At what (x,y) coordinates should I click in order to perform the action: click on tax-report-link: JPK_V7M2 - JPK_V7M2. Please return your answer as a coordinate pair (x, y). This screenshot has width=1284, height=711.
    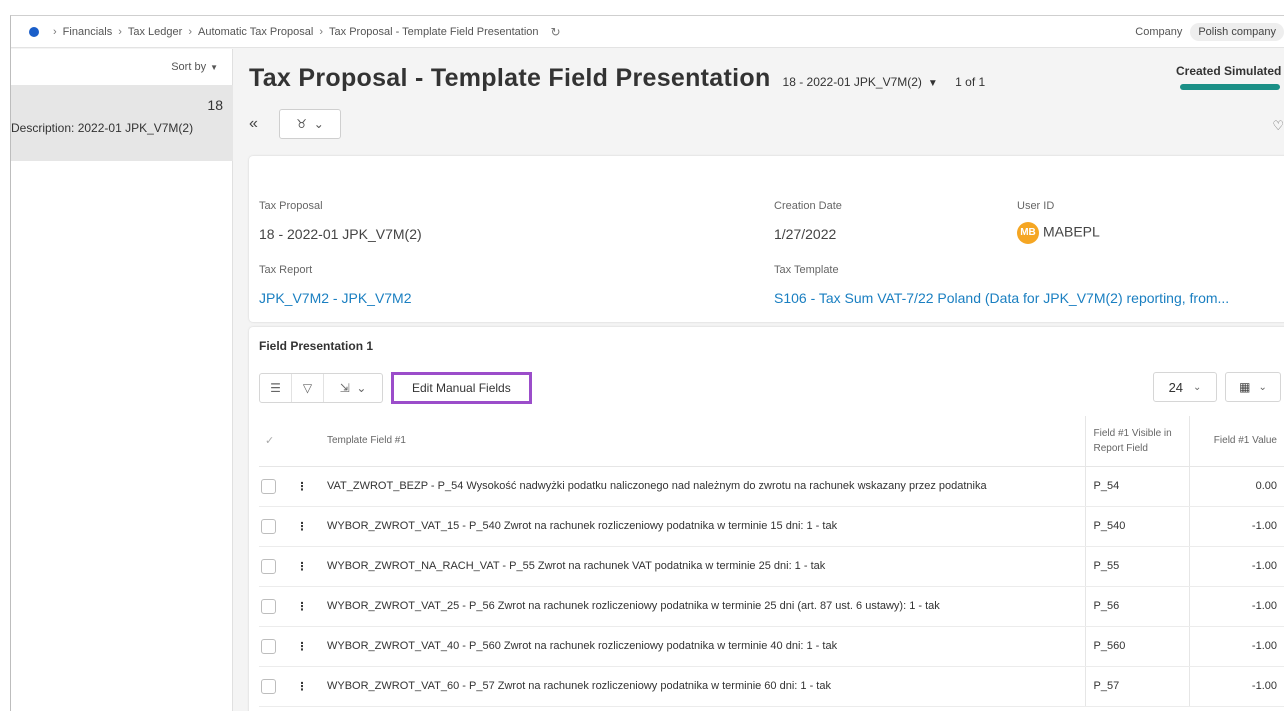
    Looking at the image, I should click on (335, 298).